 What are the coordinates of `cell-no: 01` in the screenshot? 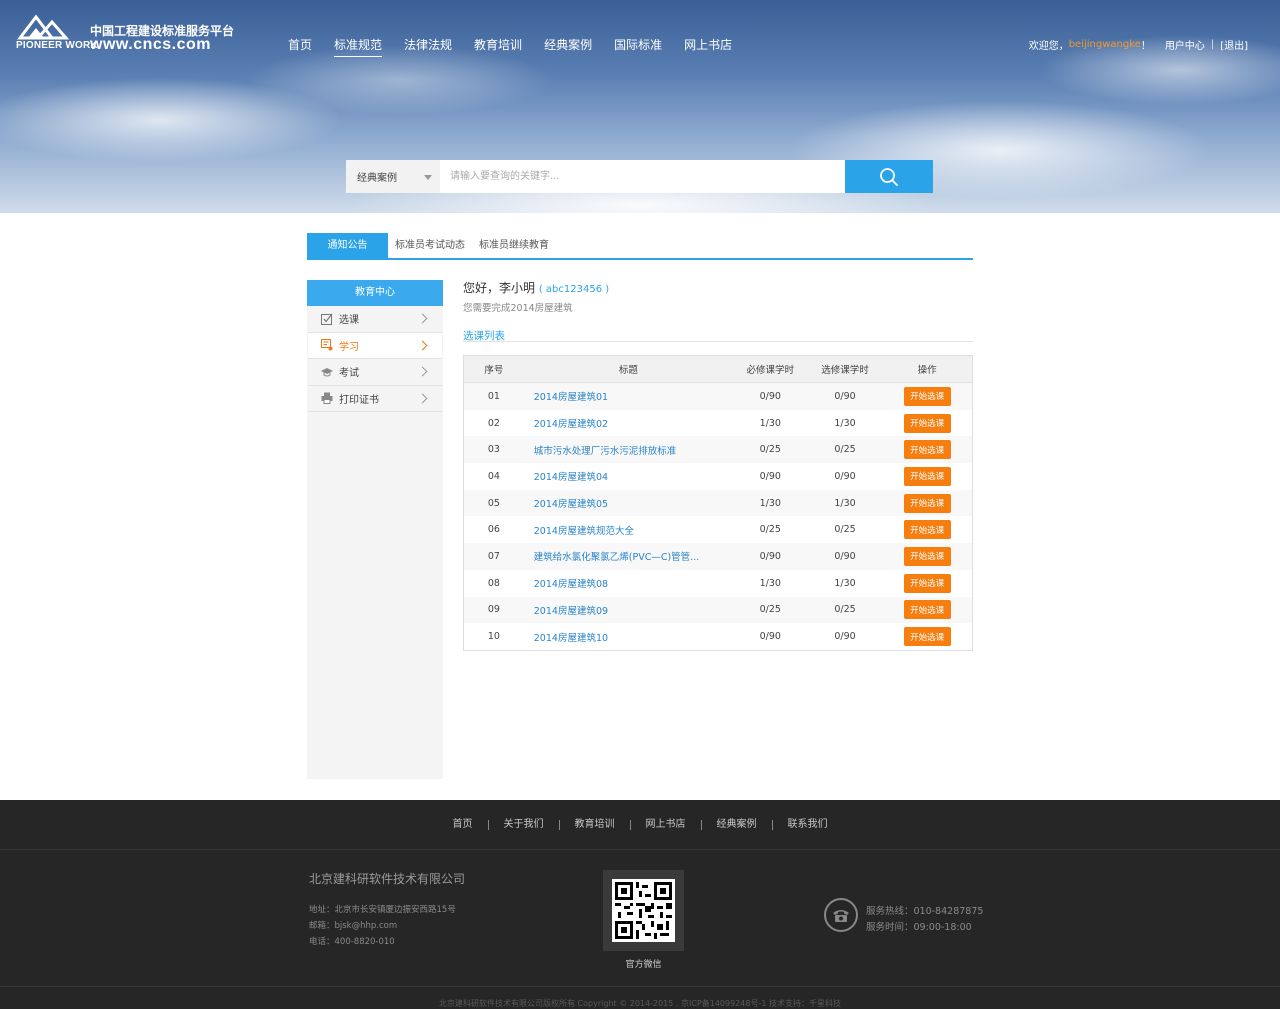 It's located at (493, 396).